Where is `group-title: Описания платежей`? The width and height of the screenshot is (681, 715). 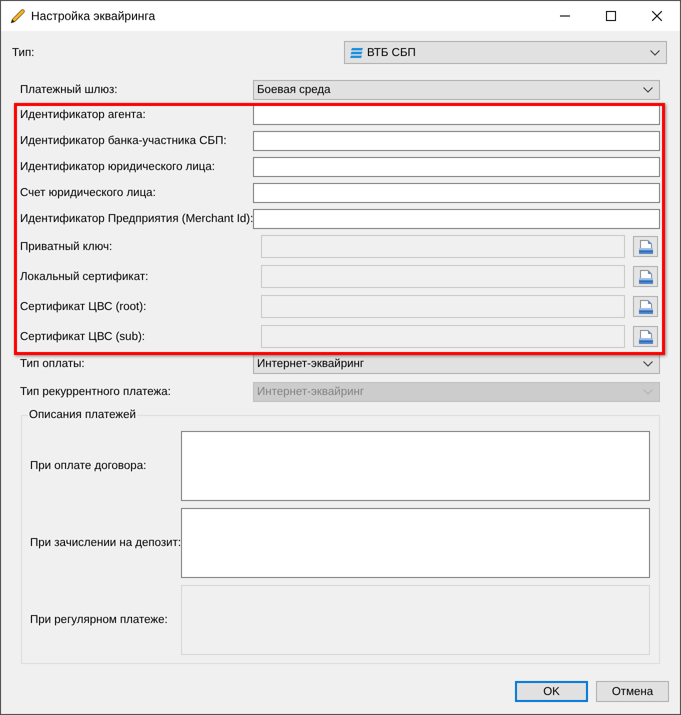
group-title: Описания платежей is located at coordinates (82, 415).